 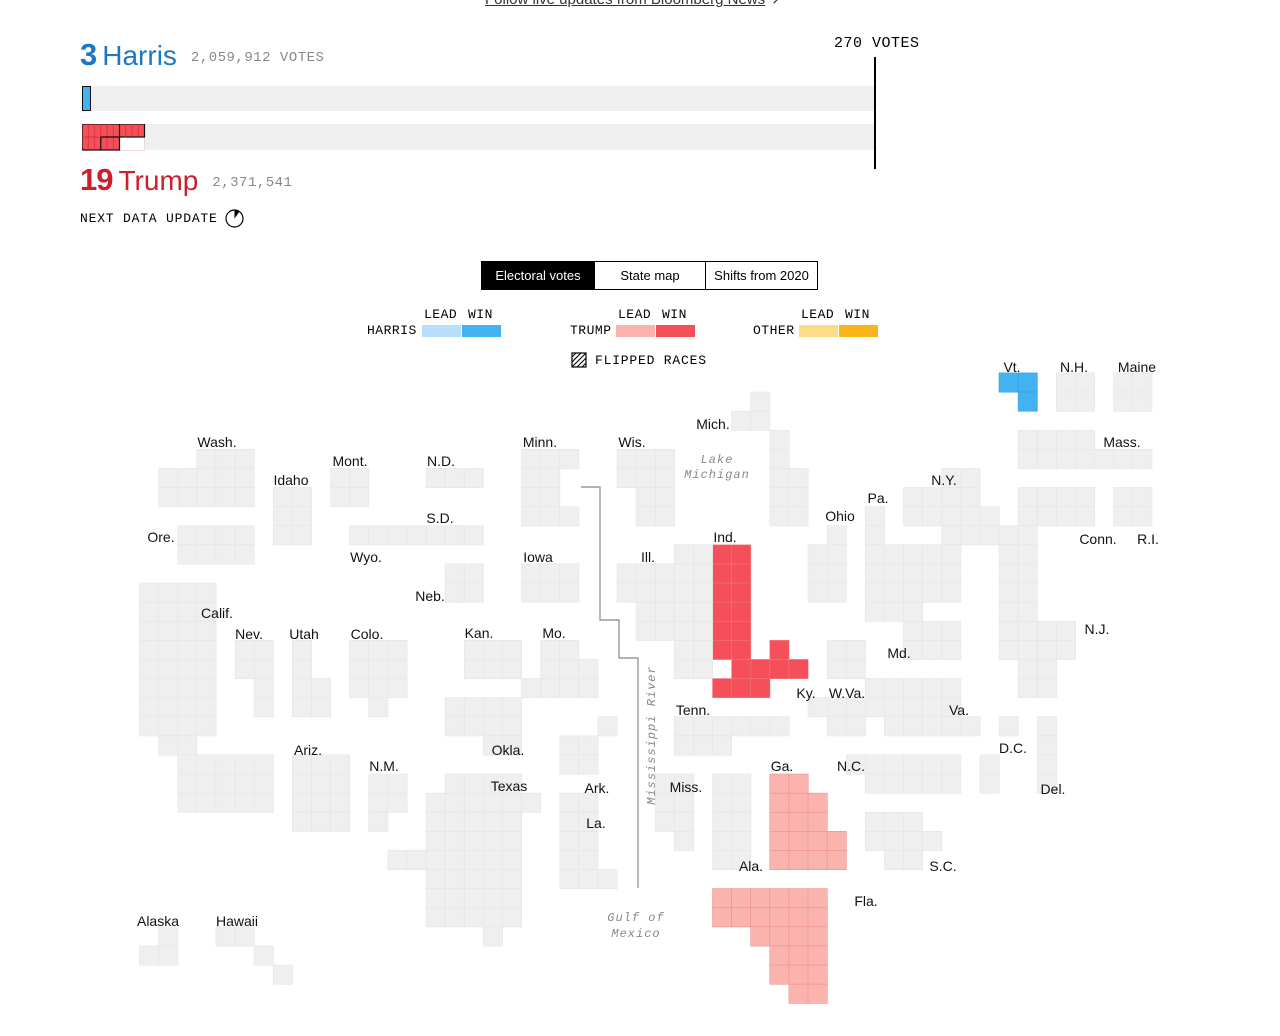 I want to click on state-ohio, so click(x=827, y=564).